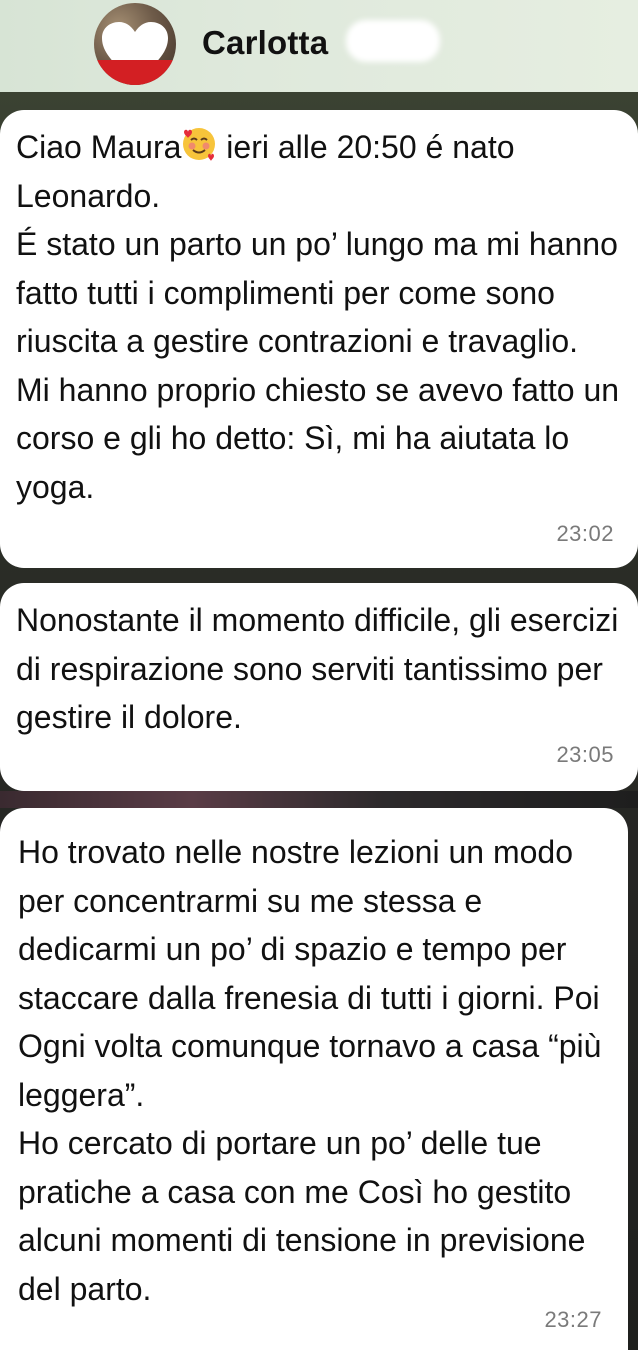 The height and width of the screenshot is (1350, 638). What do you see at coordinates (585, 754) in the screenshot?
I see `message-timestamp: 23:05` at bounding box center [585, 754].